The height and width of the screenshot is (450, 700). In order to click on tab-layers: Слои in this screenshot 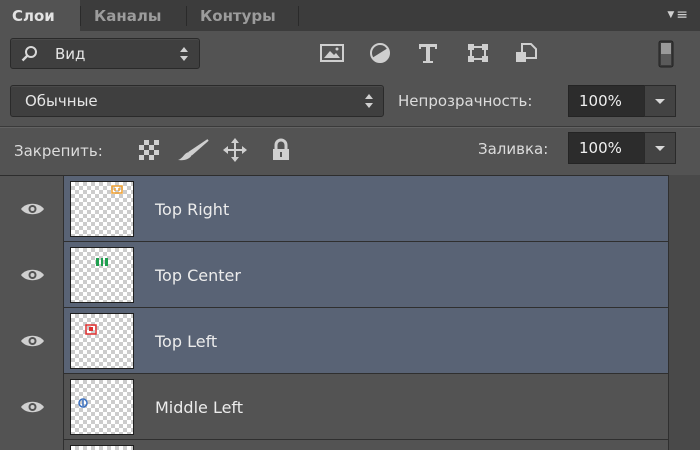, I will do `click(40, 16)`.